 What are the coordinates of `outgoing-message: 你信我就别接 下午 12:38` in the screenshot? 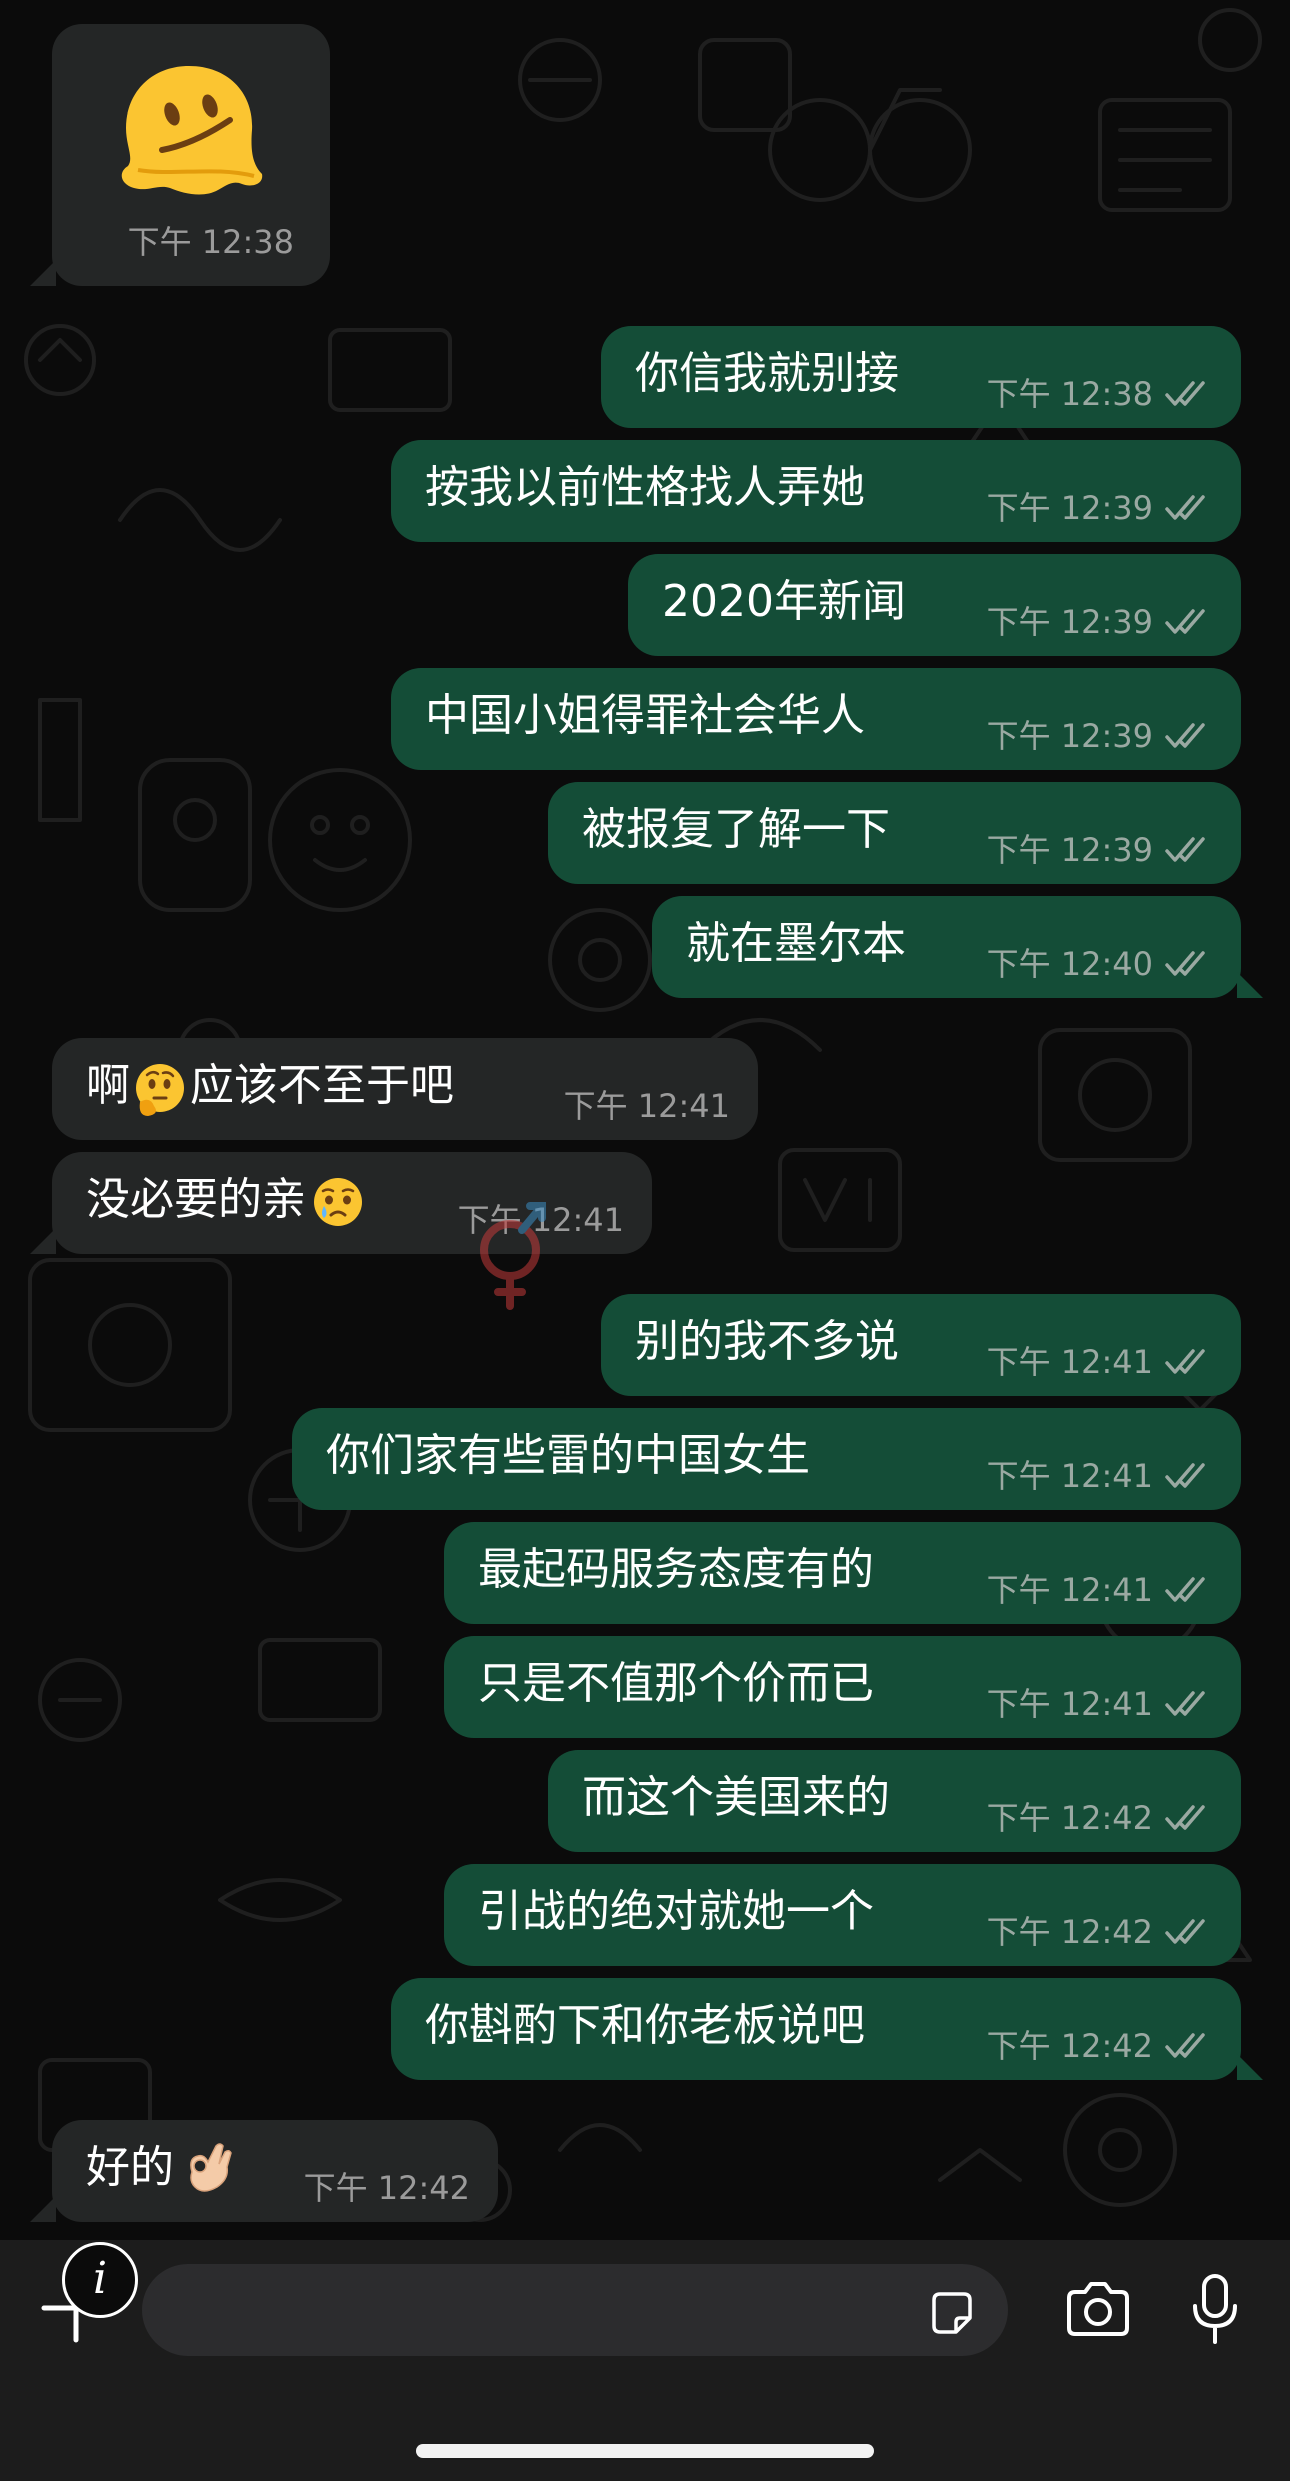 It's located at (921, 377).